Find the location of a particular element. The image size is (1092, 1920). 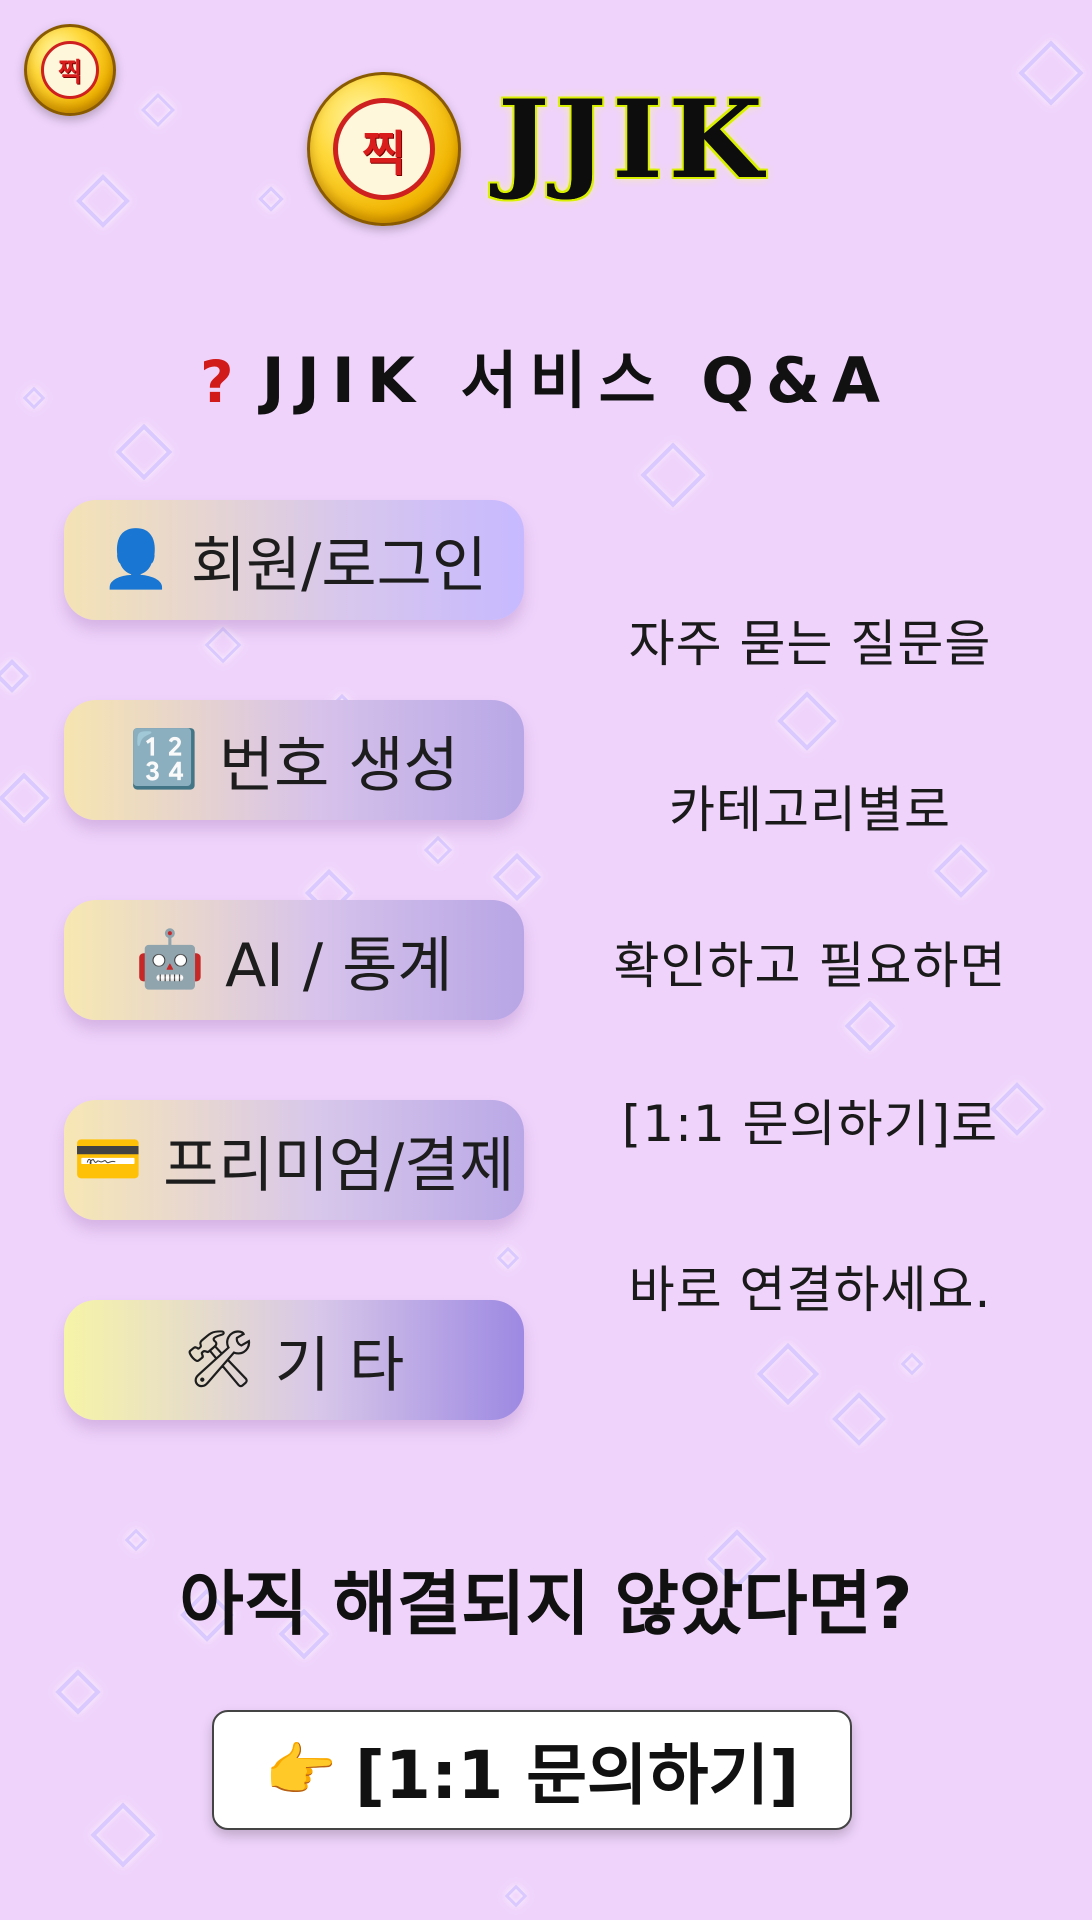

category-label: AI / 통계 is located at coordinates (339, 965).